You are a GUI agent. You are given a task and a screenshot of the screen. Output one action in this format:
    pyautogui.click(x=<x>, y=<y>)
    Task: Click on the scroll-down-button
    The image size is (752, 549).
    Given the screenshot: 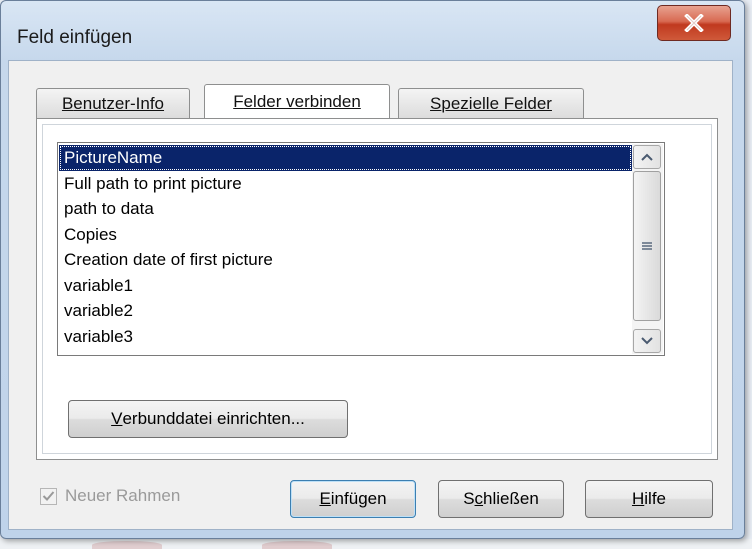 What is the action you would take?
    pyautogui.click(x=647, y=341)
    